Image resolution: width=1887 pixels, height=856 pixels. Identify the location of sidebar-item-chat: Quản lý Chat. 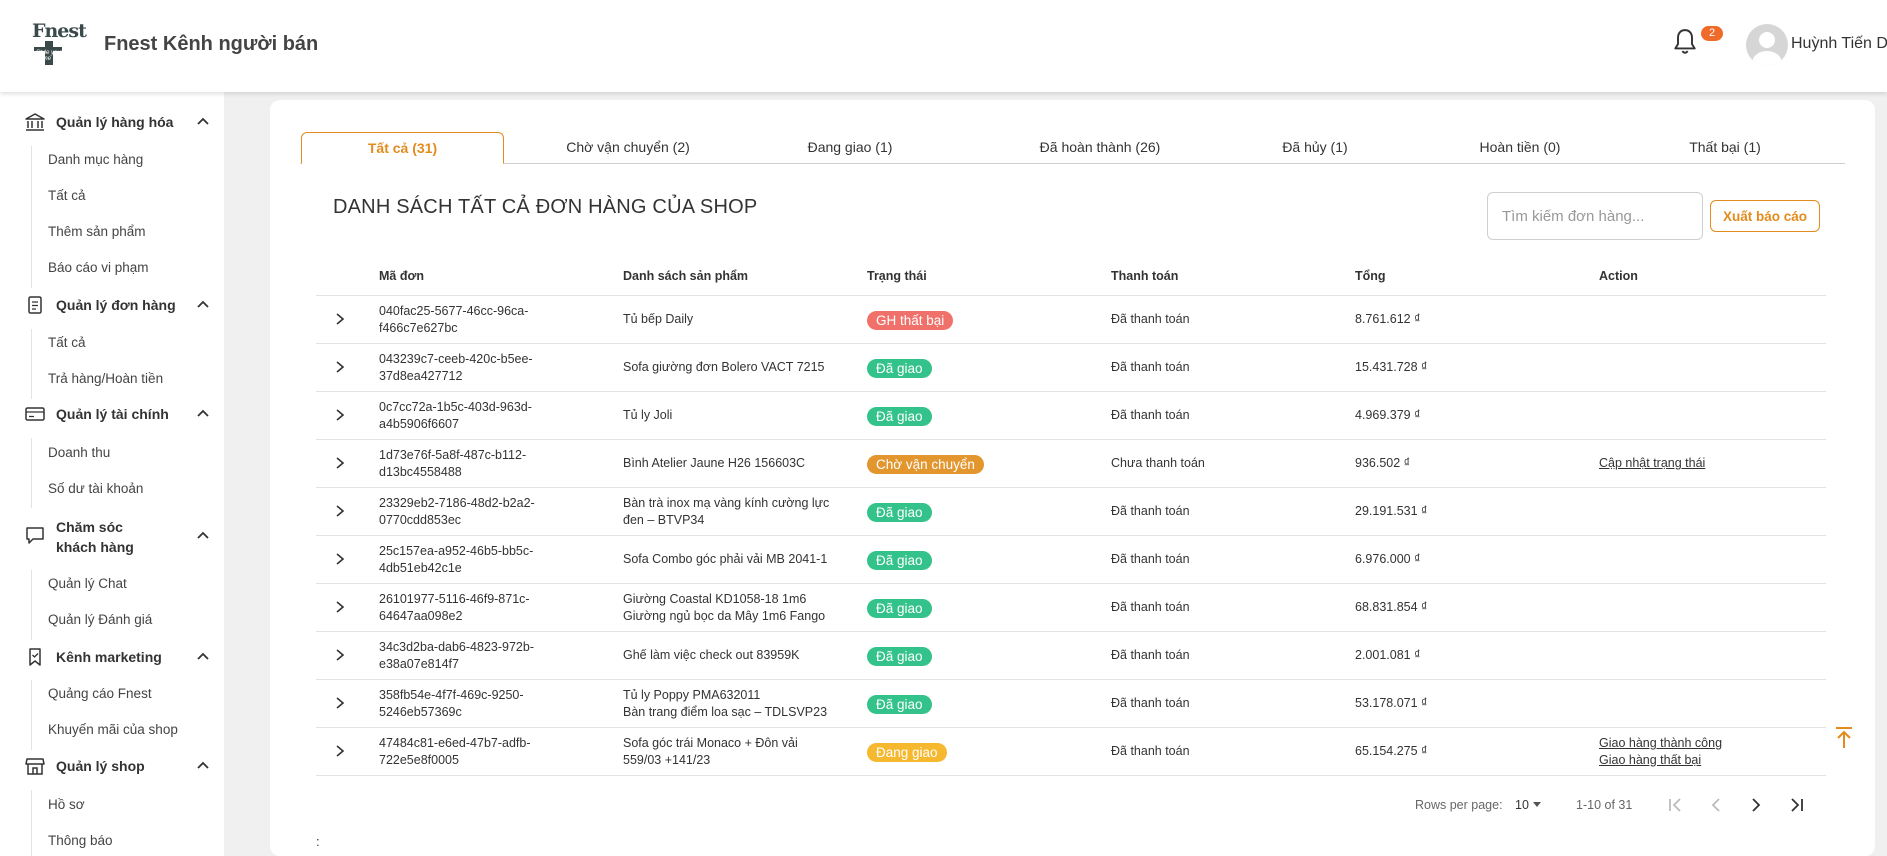
(87, 583).